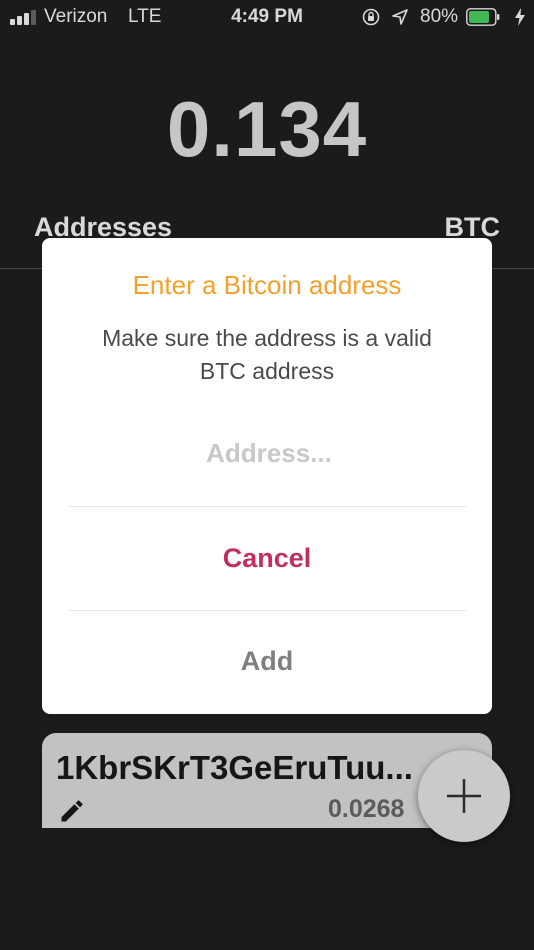 This screenshot has height=950, width=534. What do you see at coordinates (267, 661) in the screenshot?
I see `add-button: Add` at bounding box center [267, 661].